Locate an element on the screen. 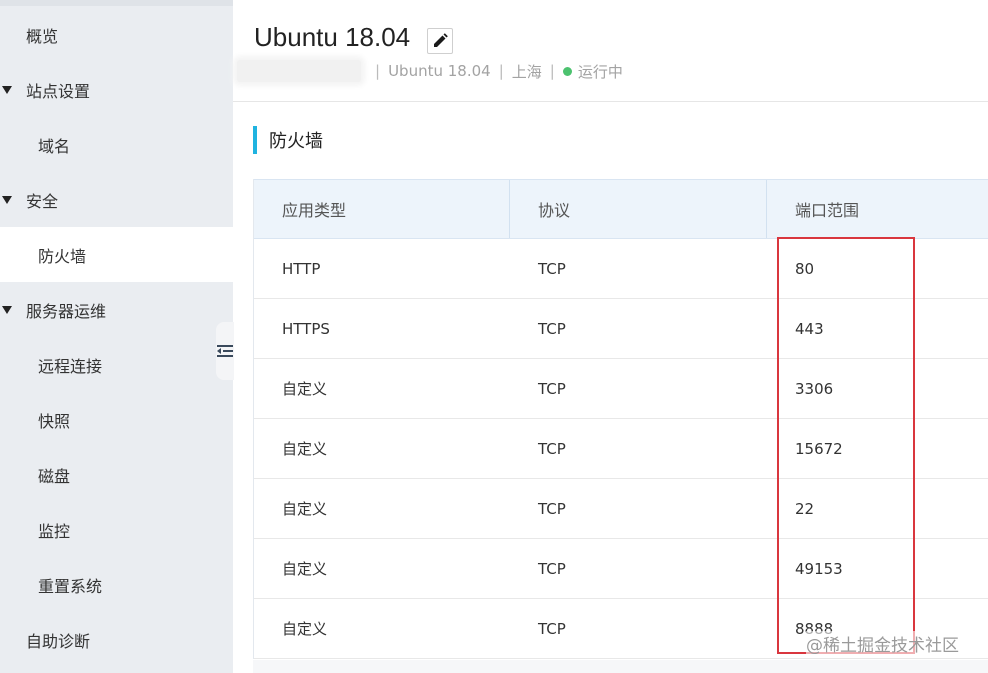 Image resolution: width=988 pixels, height=673 pixels. cell-port-range: 22 is located at coordinates (805, 508).